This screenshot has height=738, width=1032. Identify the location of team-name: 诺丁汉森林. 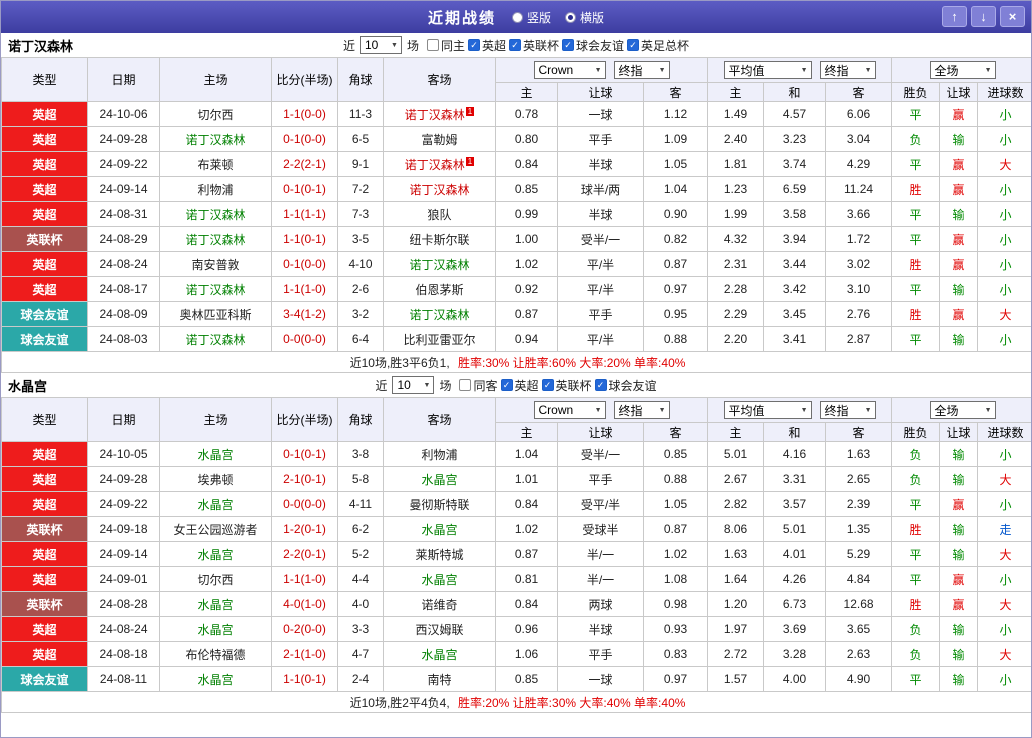
(41, 46).